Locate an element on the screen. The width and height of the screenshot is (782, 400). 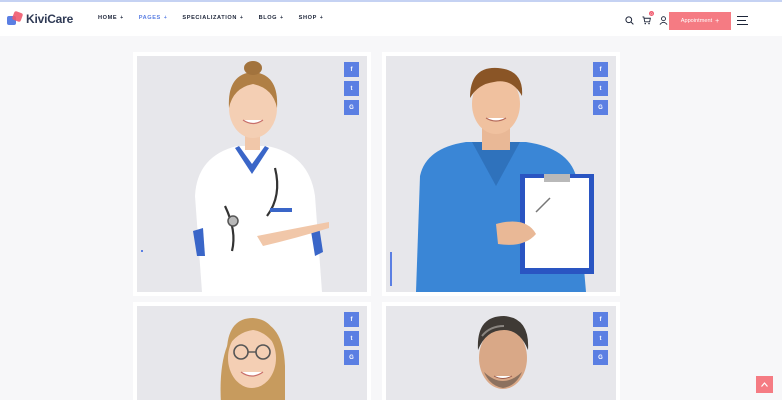
header-icons: 0 is located at coordinates (648, 18).